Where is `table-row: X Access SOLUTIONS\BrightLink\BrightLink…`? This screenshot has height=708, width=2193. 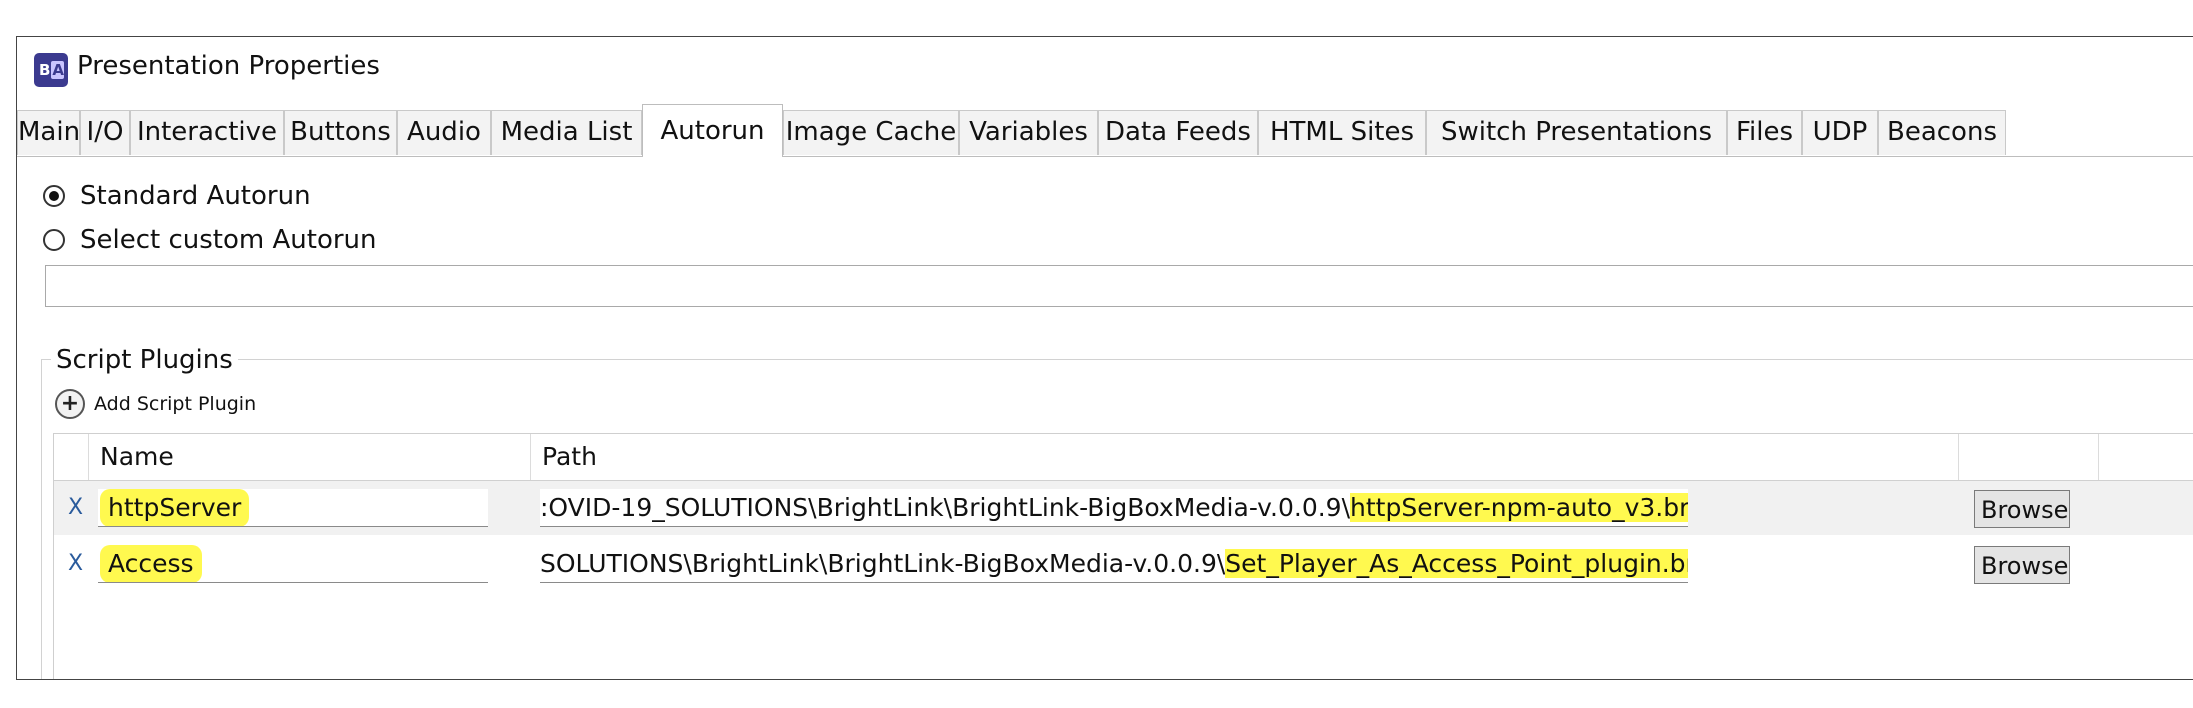 table-row: X Access SOLUTIONS\BrightLink\BrightLink… is located at coordinates (1123, 564).